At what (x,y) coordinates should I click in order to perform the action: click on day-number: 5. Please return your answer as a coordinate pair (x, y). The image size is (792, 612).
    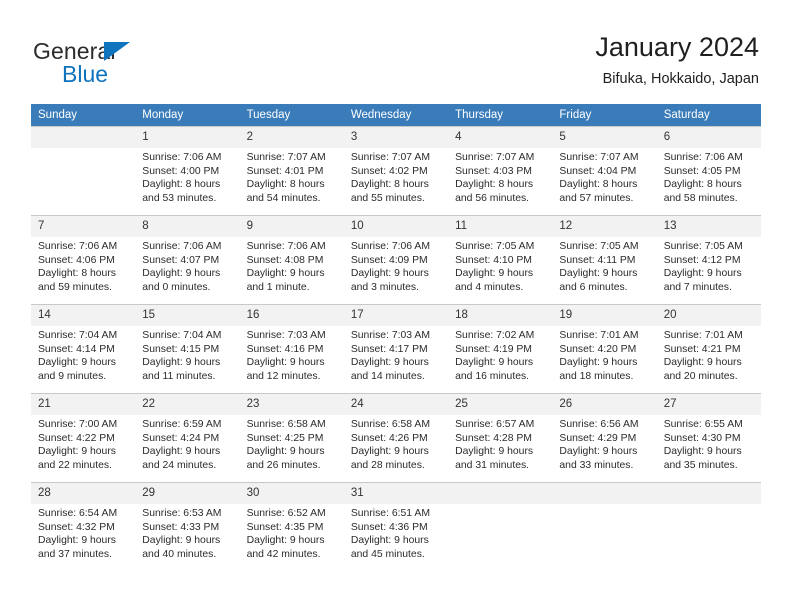
    Looking at the image, I should click on (604, 137).